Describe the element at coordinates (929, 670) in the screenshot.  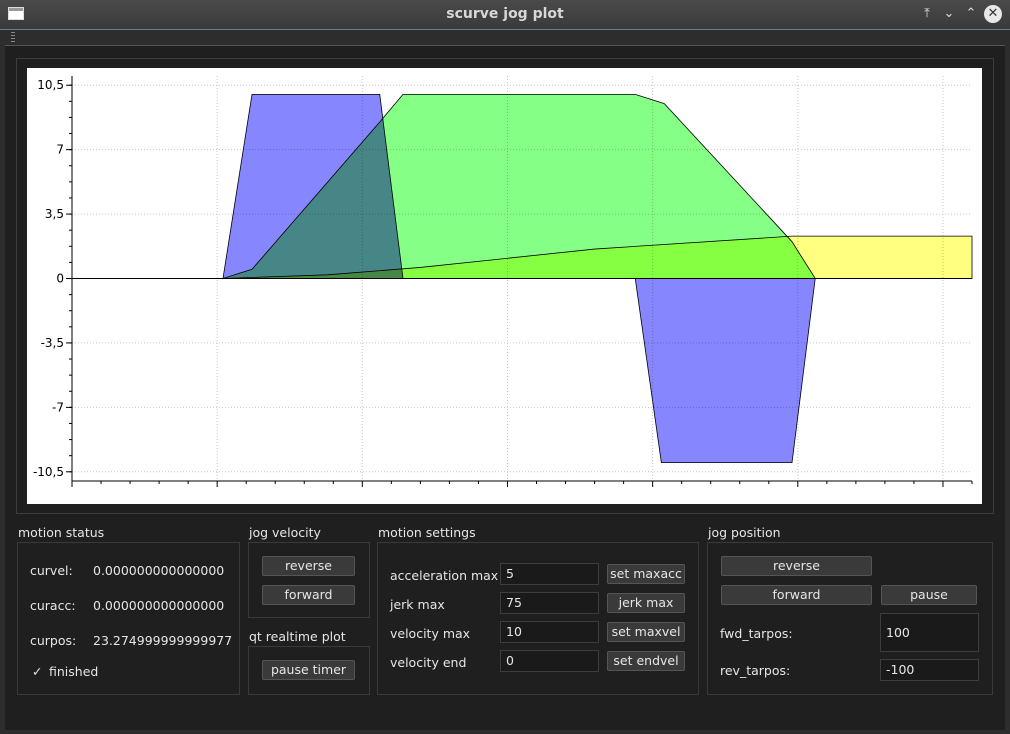
I see `rev-tarpos-input: -100` at that location.